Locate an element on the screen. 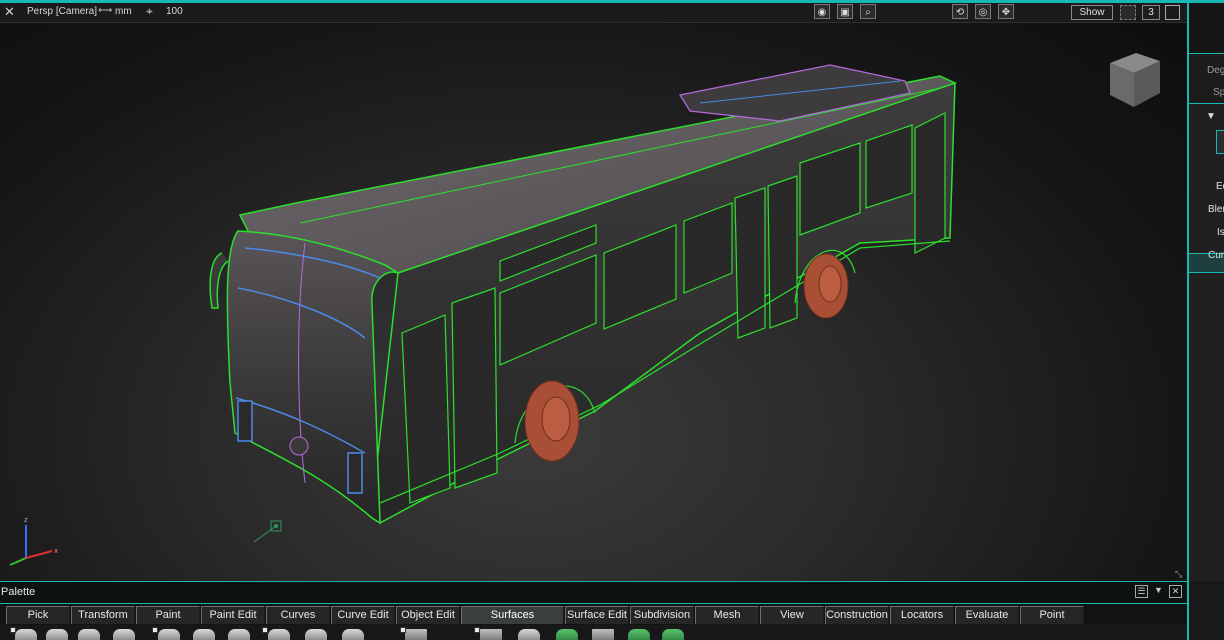 Image resolution: width=1224 pixels, height=640 pixels. palette-menu-icon: ☰ is located at coordinates (1141, 591).